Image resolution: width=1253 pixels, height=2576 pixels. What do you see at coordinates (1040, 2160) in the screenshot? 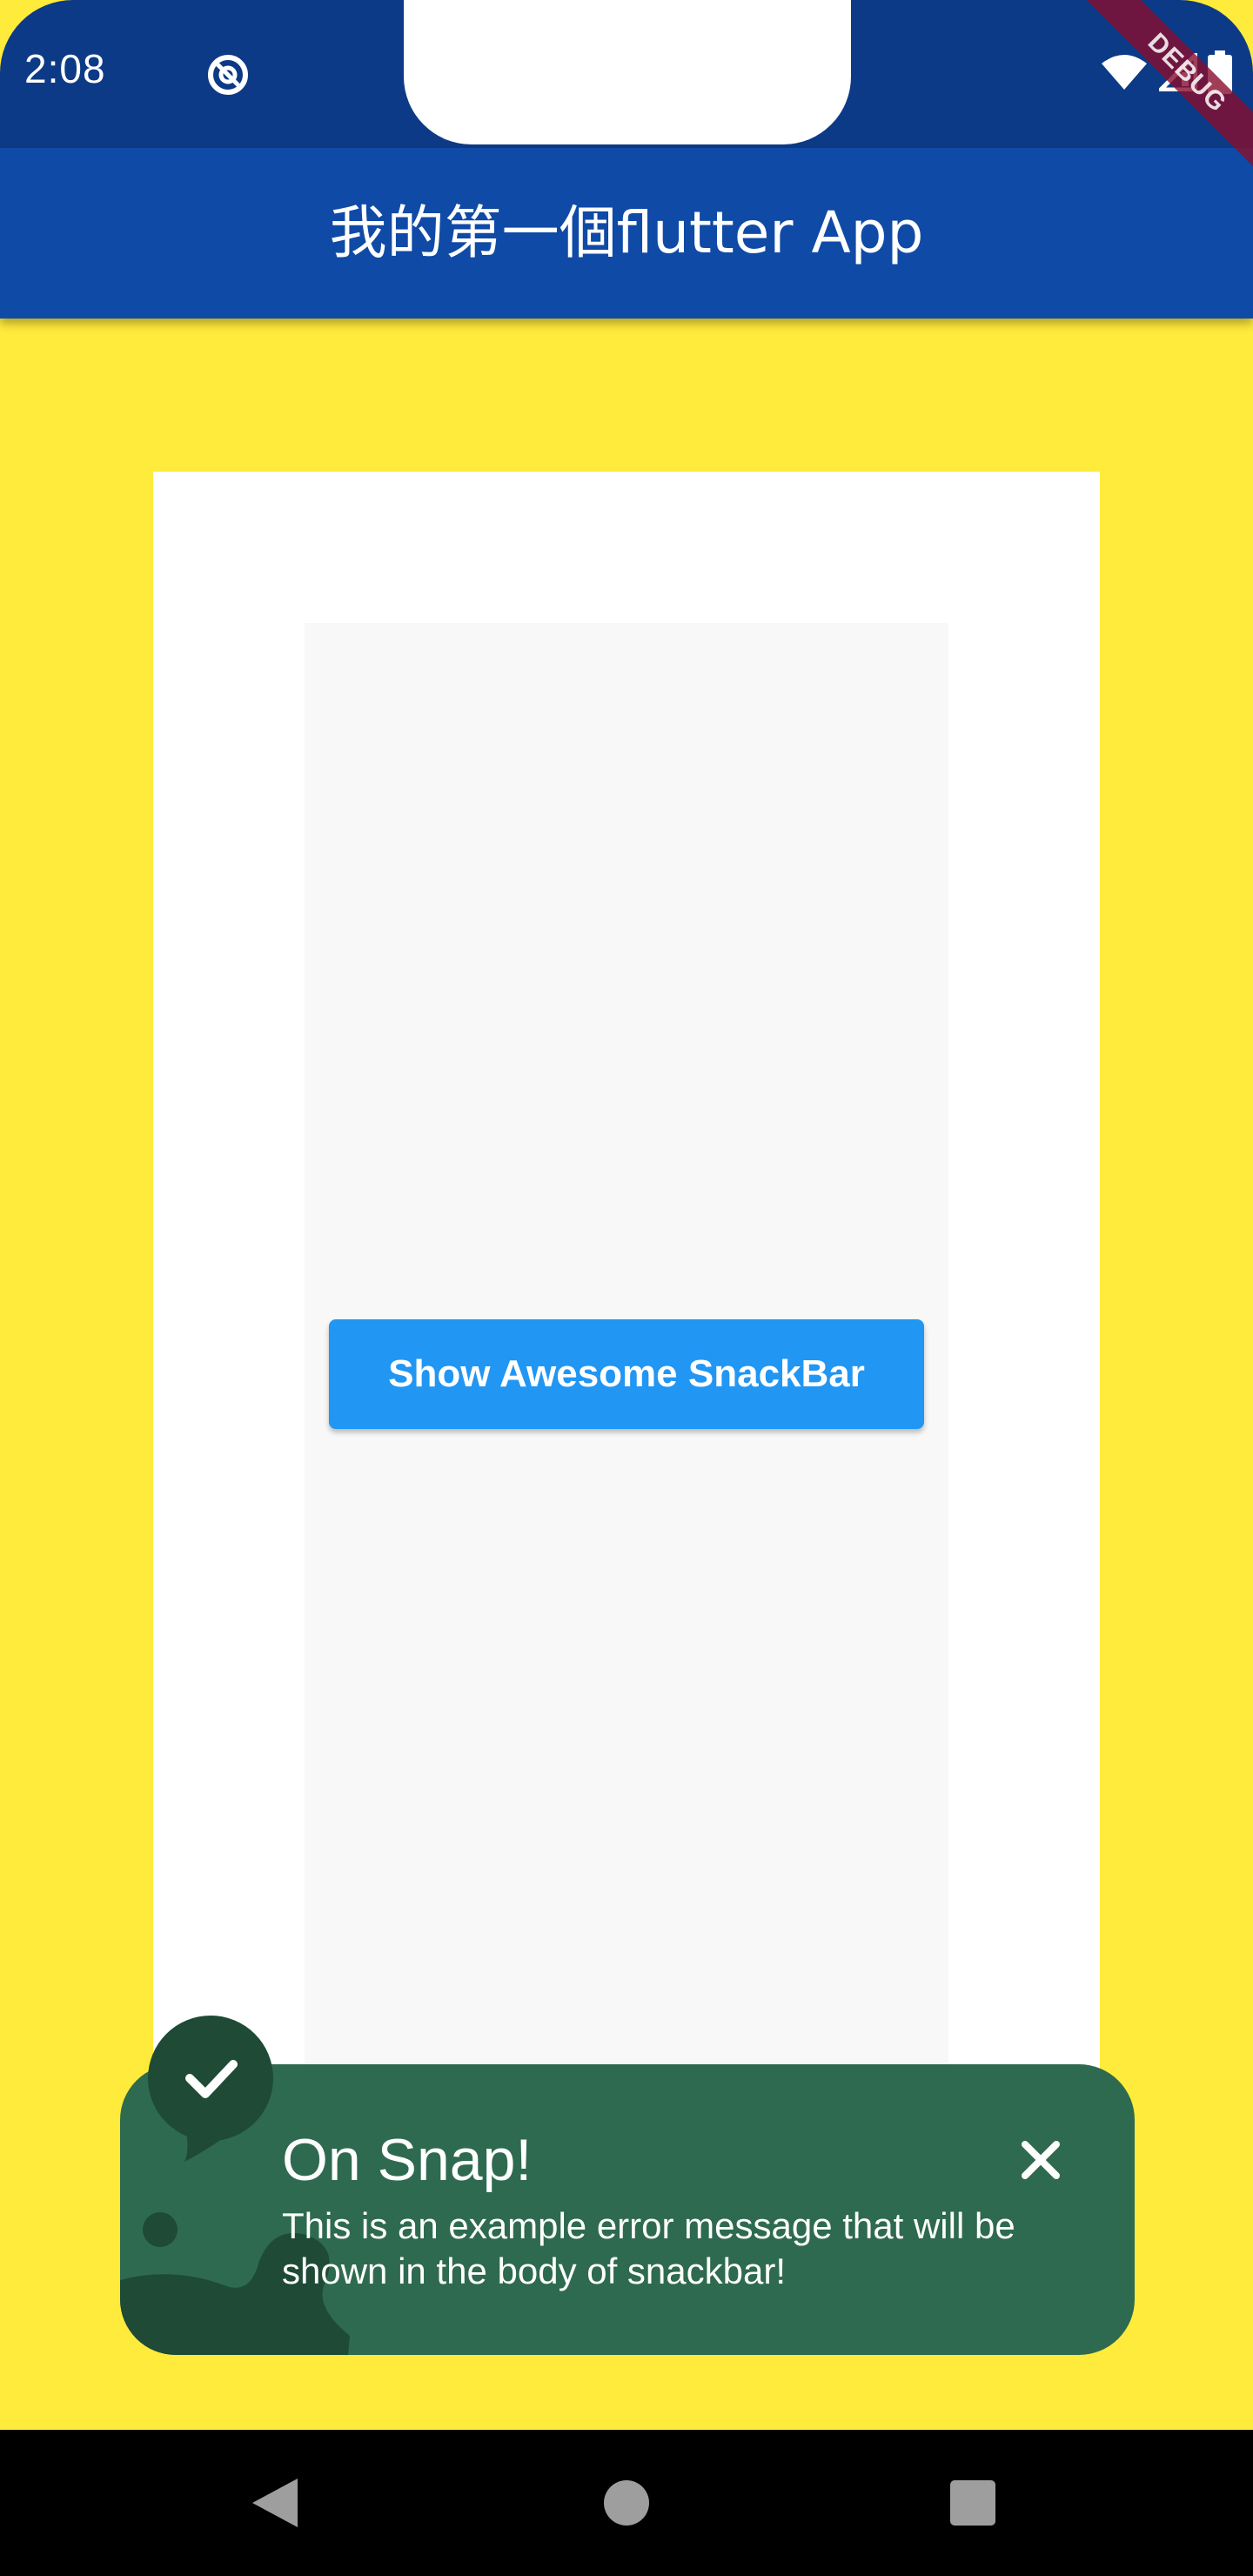
I see `close-icon` at bounding box center [1040, 2160].